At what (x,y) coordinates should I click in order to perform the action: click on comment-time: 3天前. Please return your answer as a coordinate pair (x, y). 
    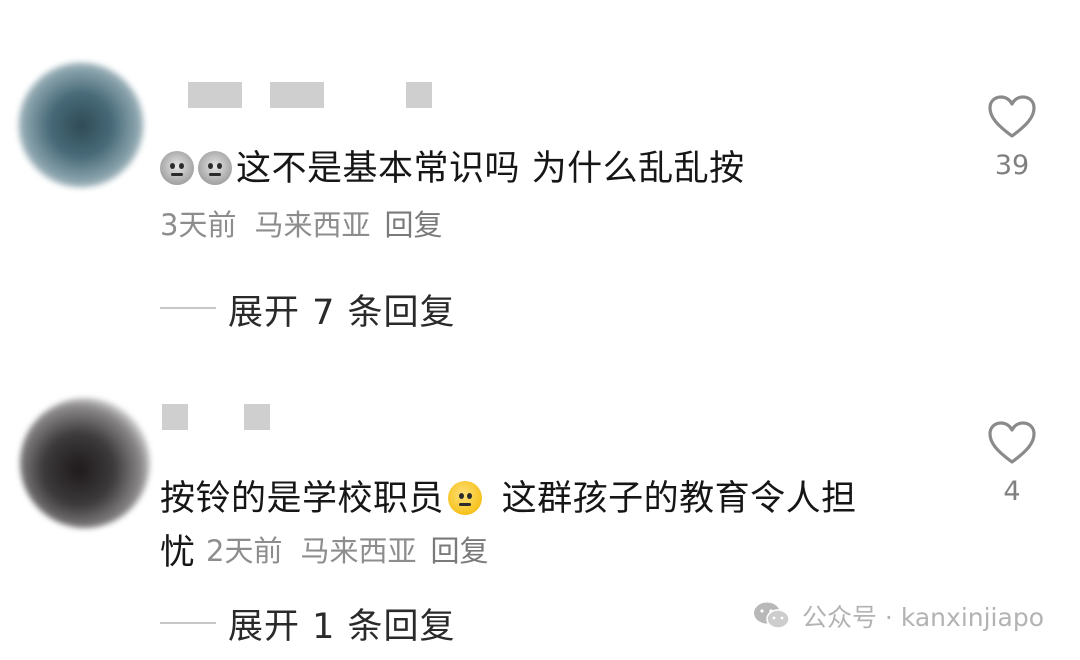
    Looking at the image, I should click on (198, 225).